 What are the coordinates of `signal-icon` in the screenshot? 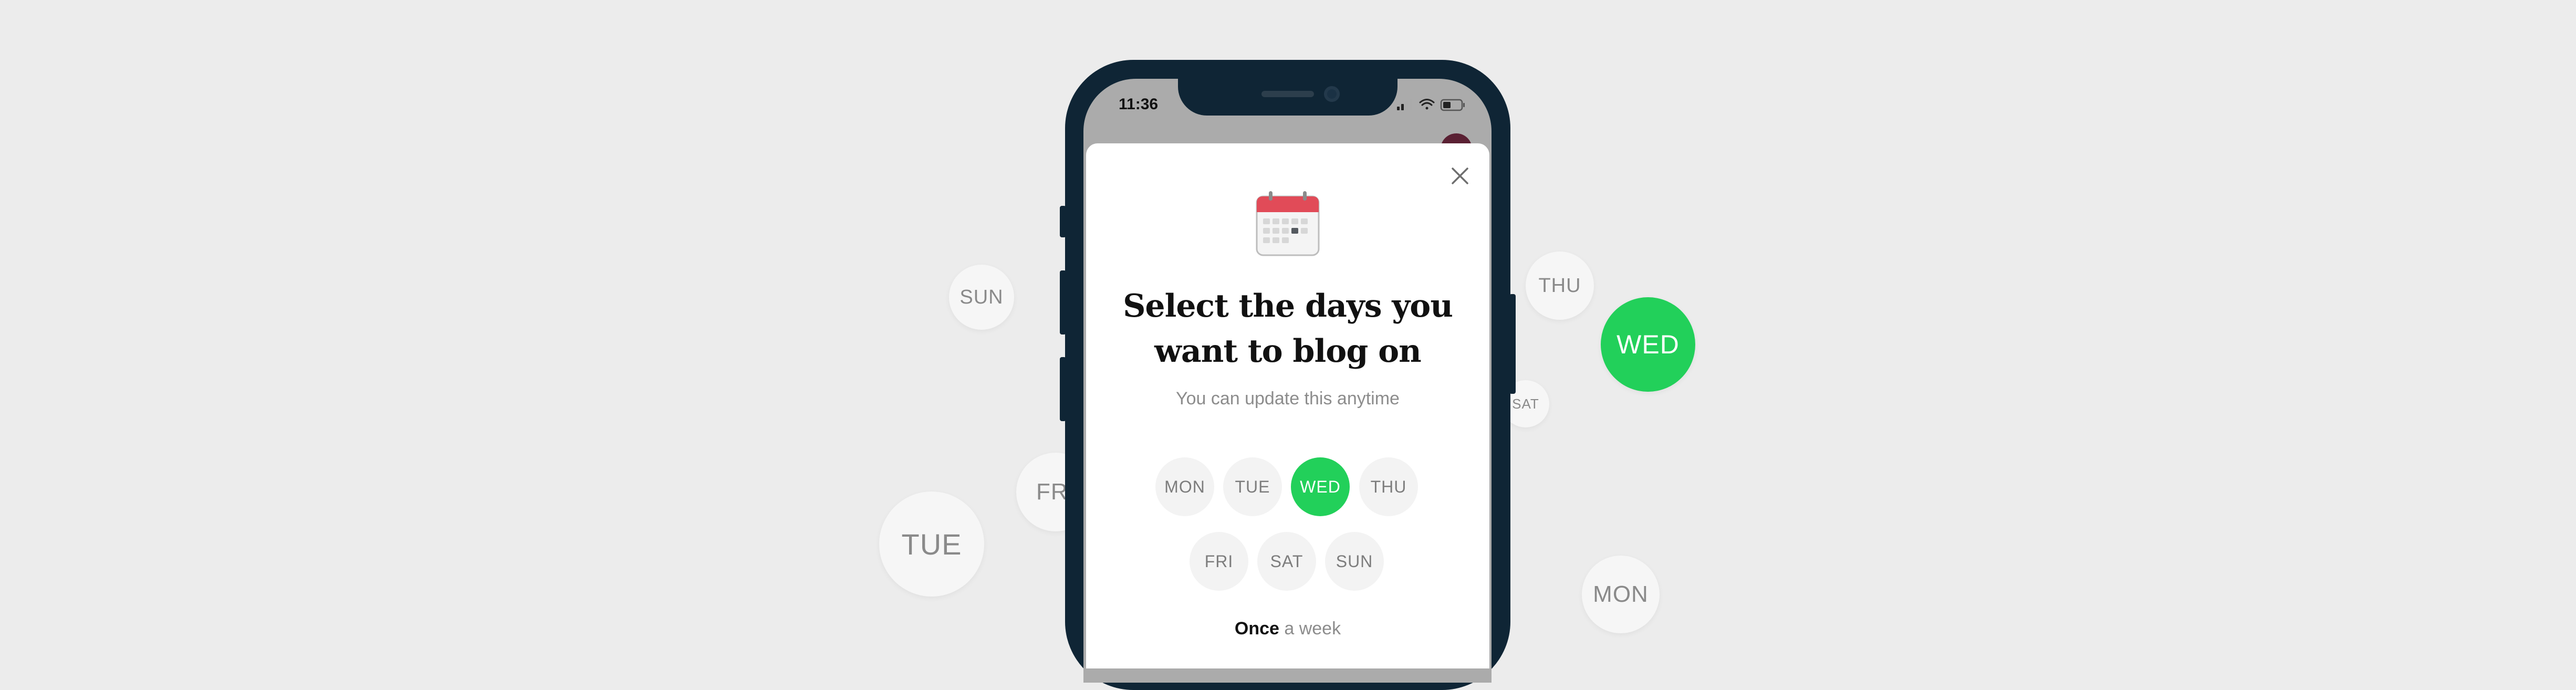 It's located at (1404, 104).